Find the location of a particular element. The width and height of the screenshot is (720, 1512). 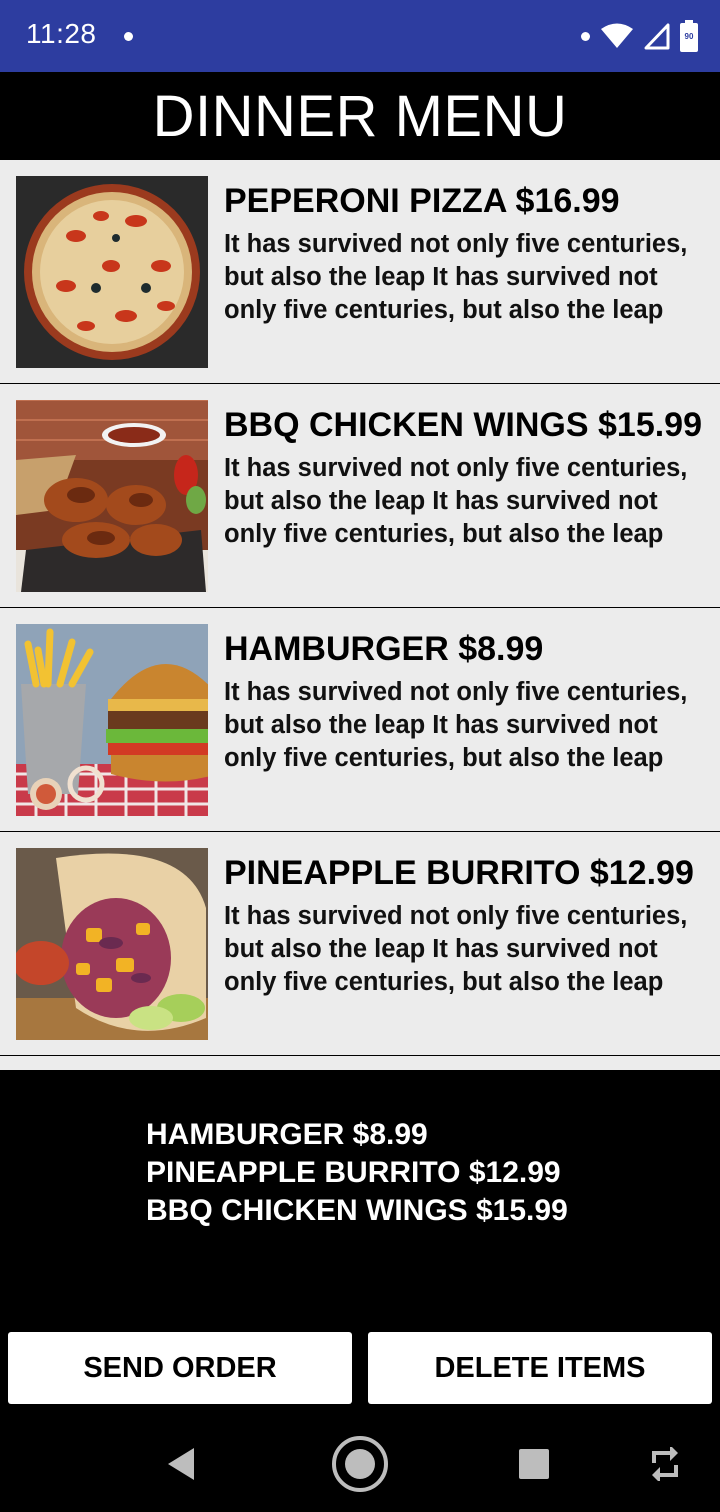

pineapple-burrito-photo is located at coordinates (112, 944).